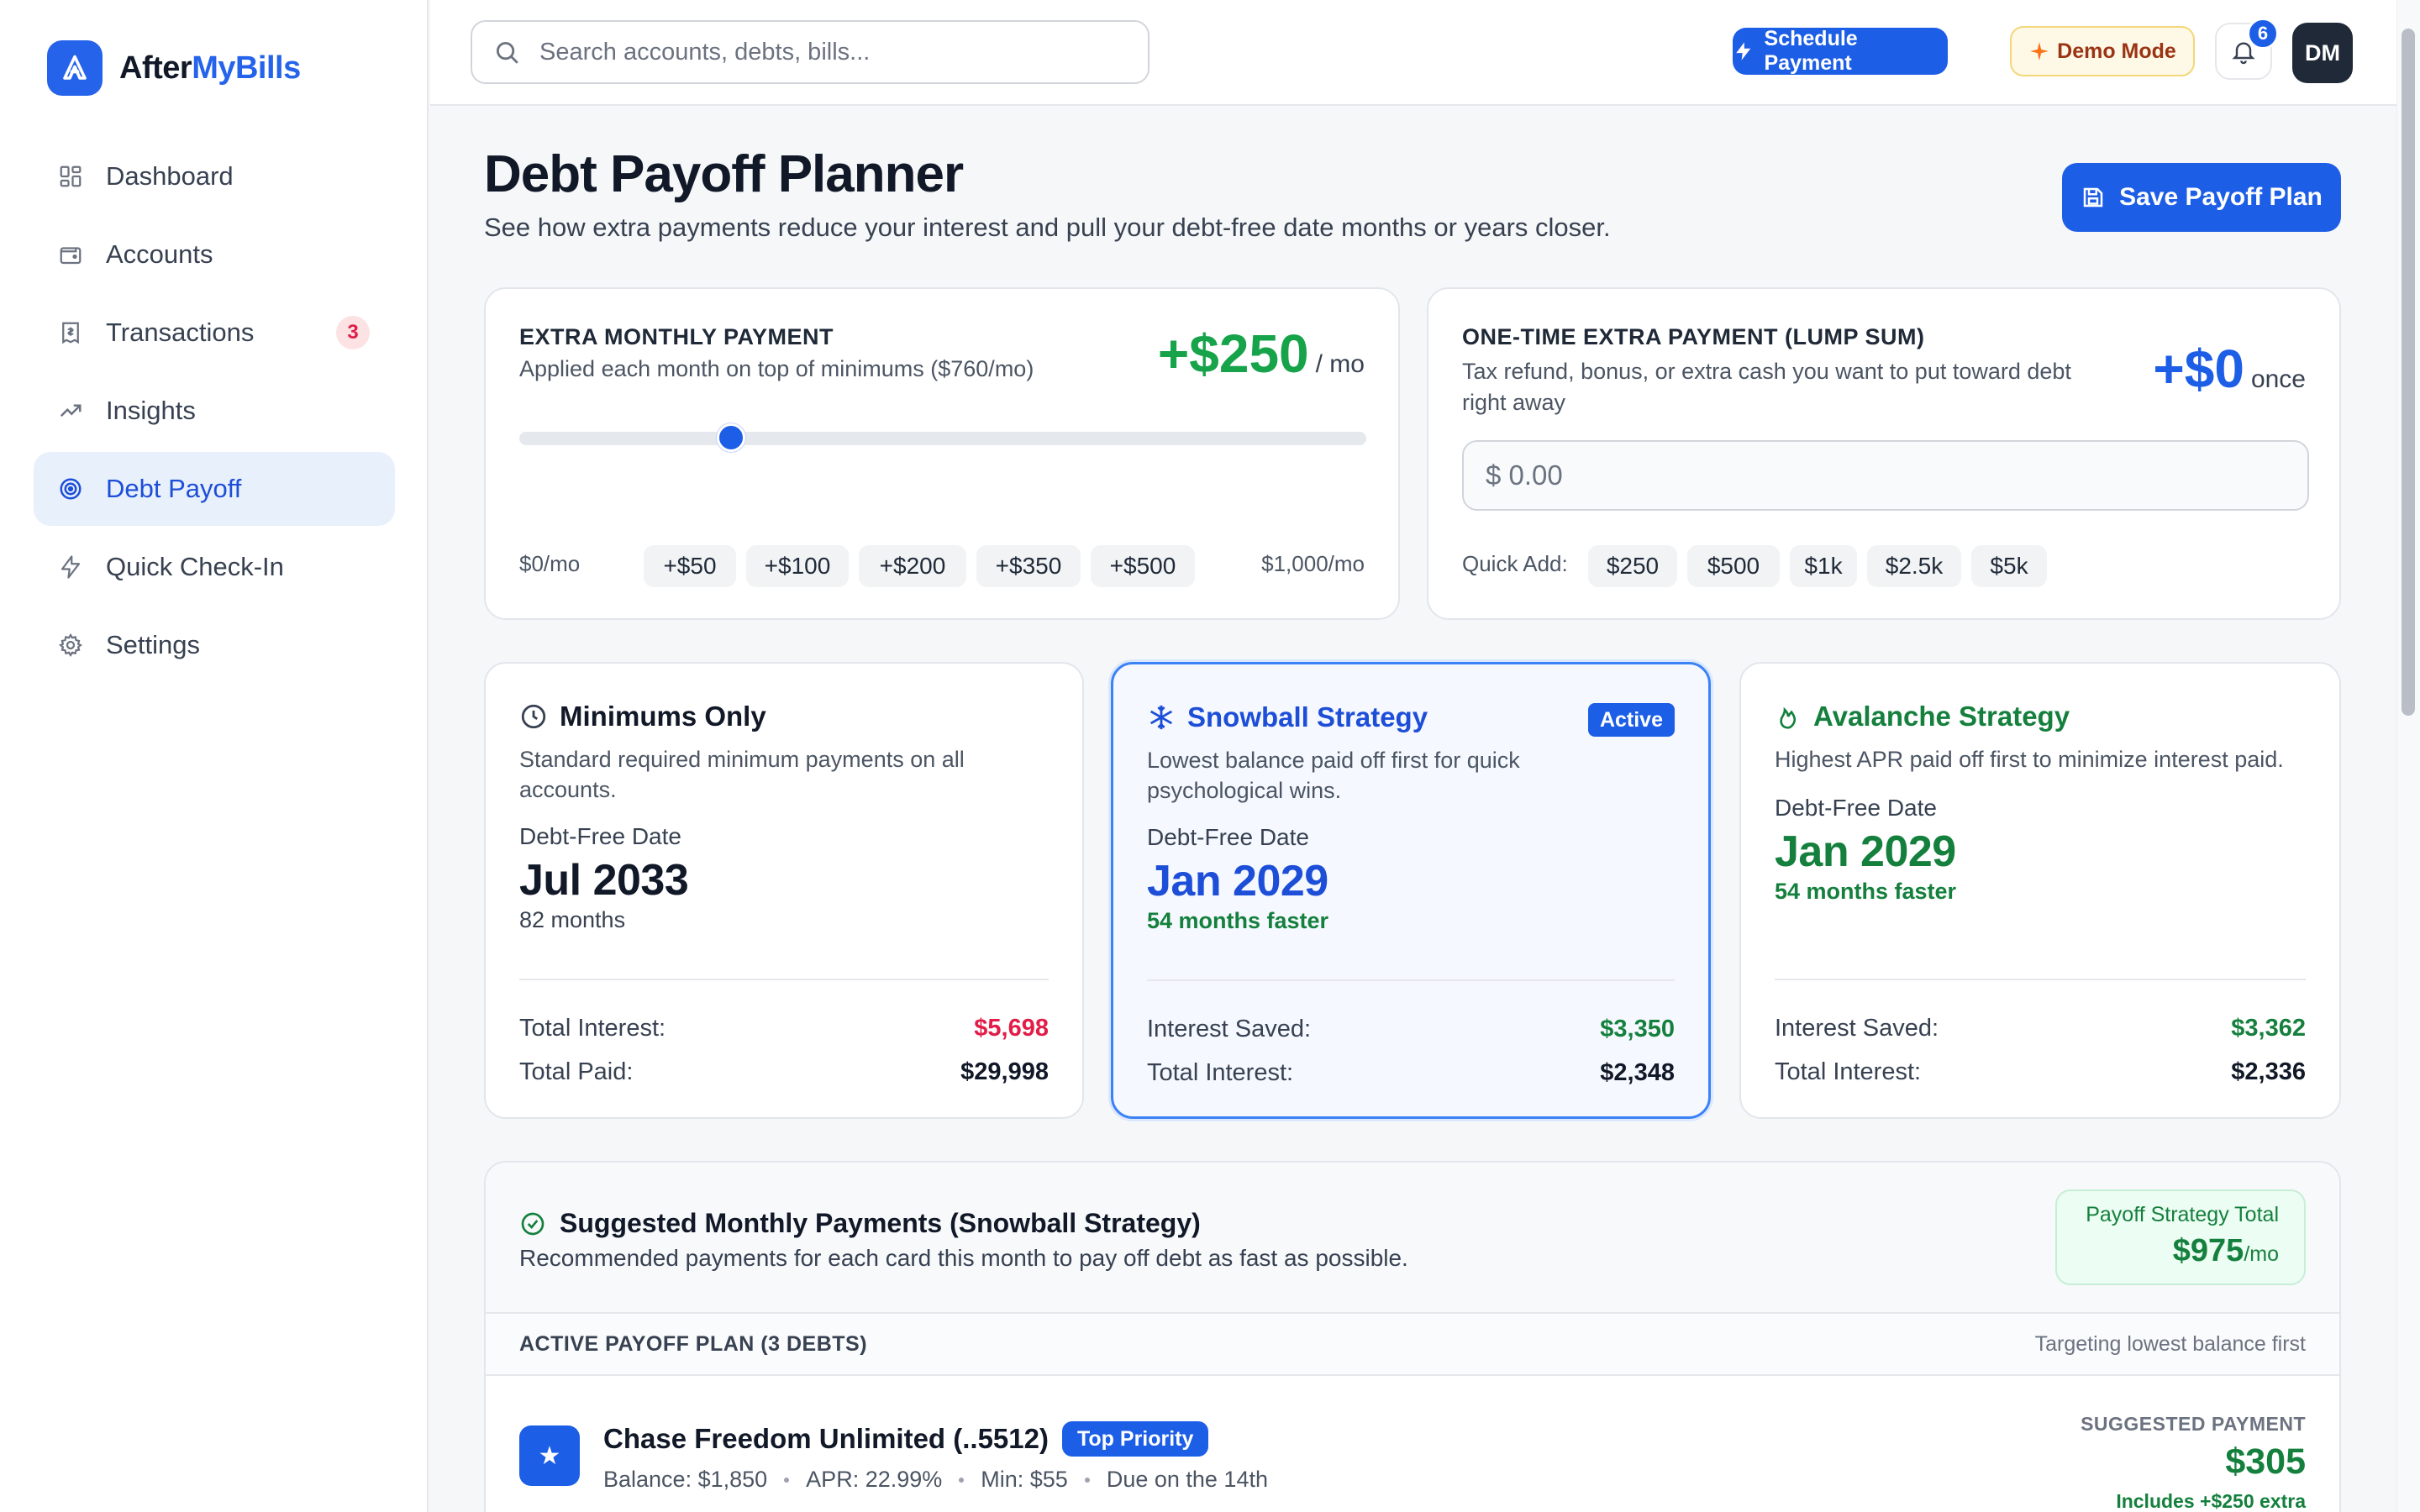 The height and width of the screenshot is (1512, 2420). Describe the element at coordinates (1340, 364) in the screenshot. I see `extra-monthly-unit: / mo` at that location.